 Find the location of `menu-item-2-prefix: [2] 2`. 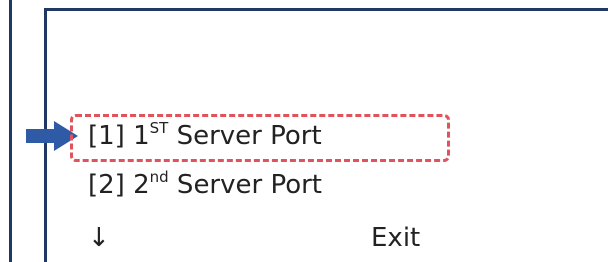

menu-item-2-prefix: [2] 2 is located at coordinates (119, 185).